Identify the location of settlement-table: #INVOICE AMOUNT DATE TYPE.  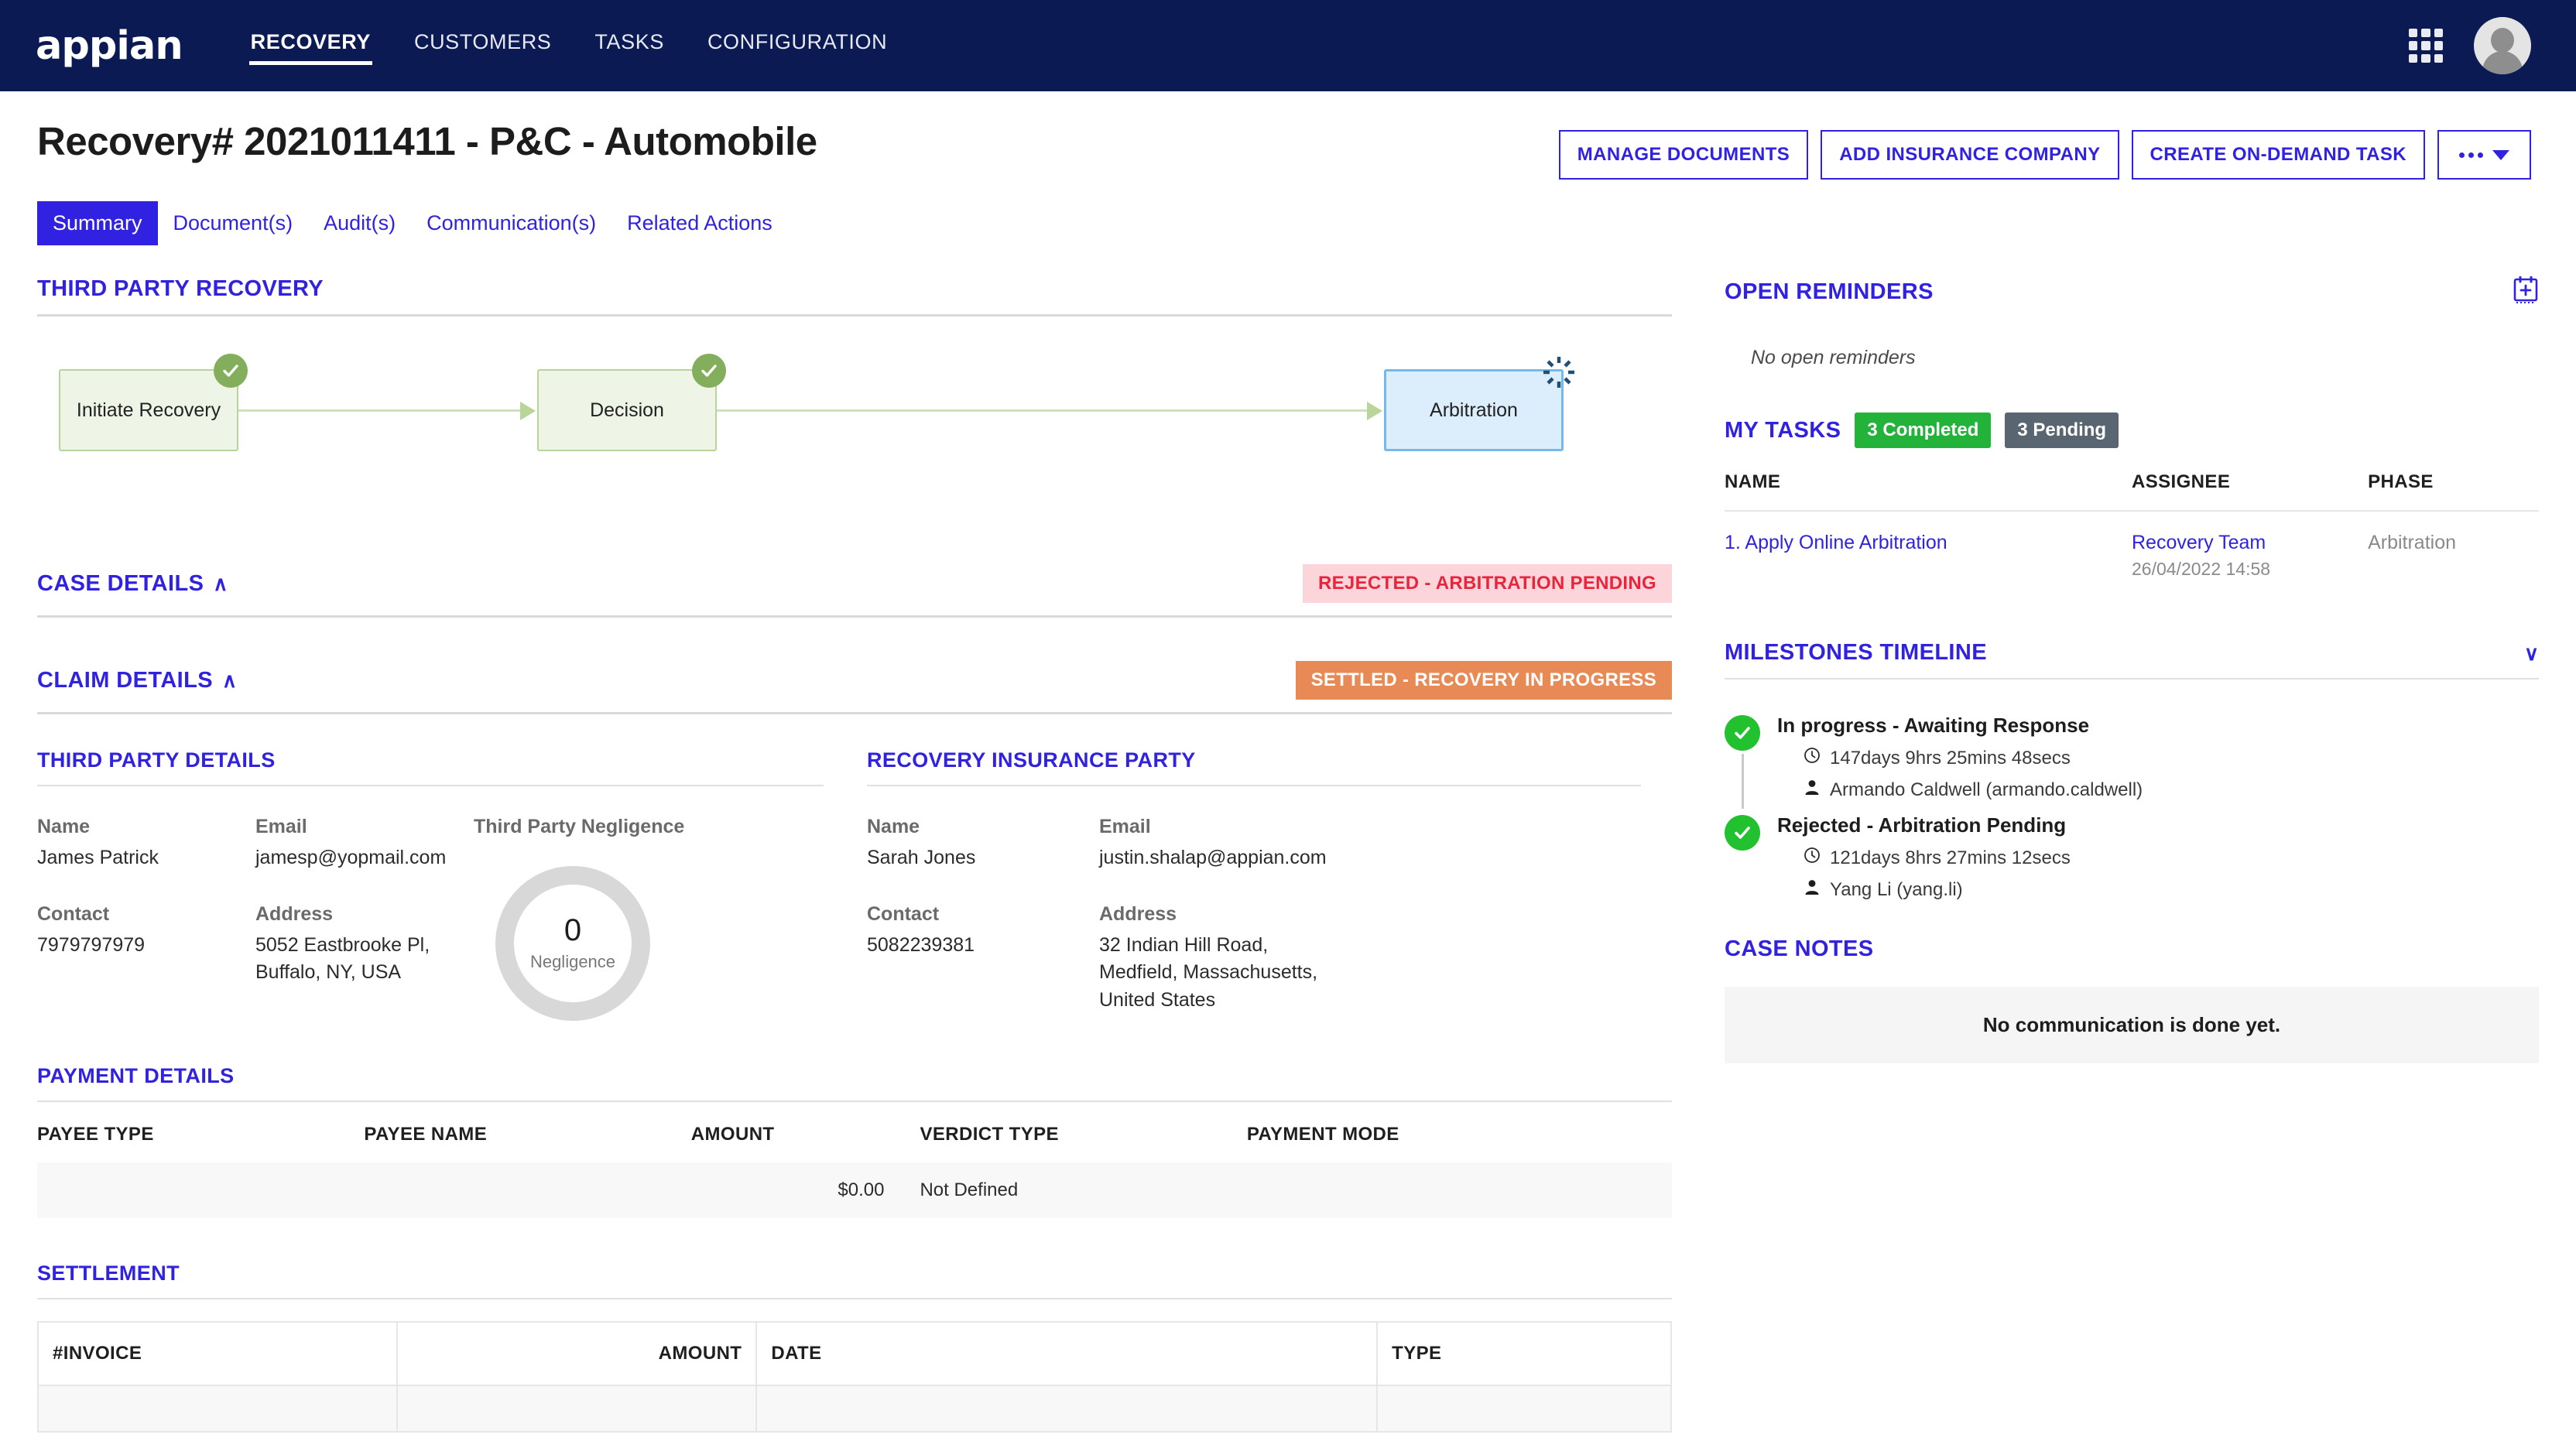
(854, 1377).